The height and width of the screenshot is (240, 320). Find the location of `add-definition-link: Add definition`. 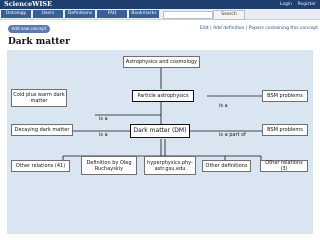

add-definition-link: Add definition is located at coordinates (228, 28).